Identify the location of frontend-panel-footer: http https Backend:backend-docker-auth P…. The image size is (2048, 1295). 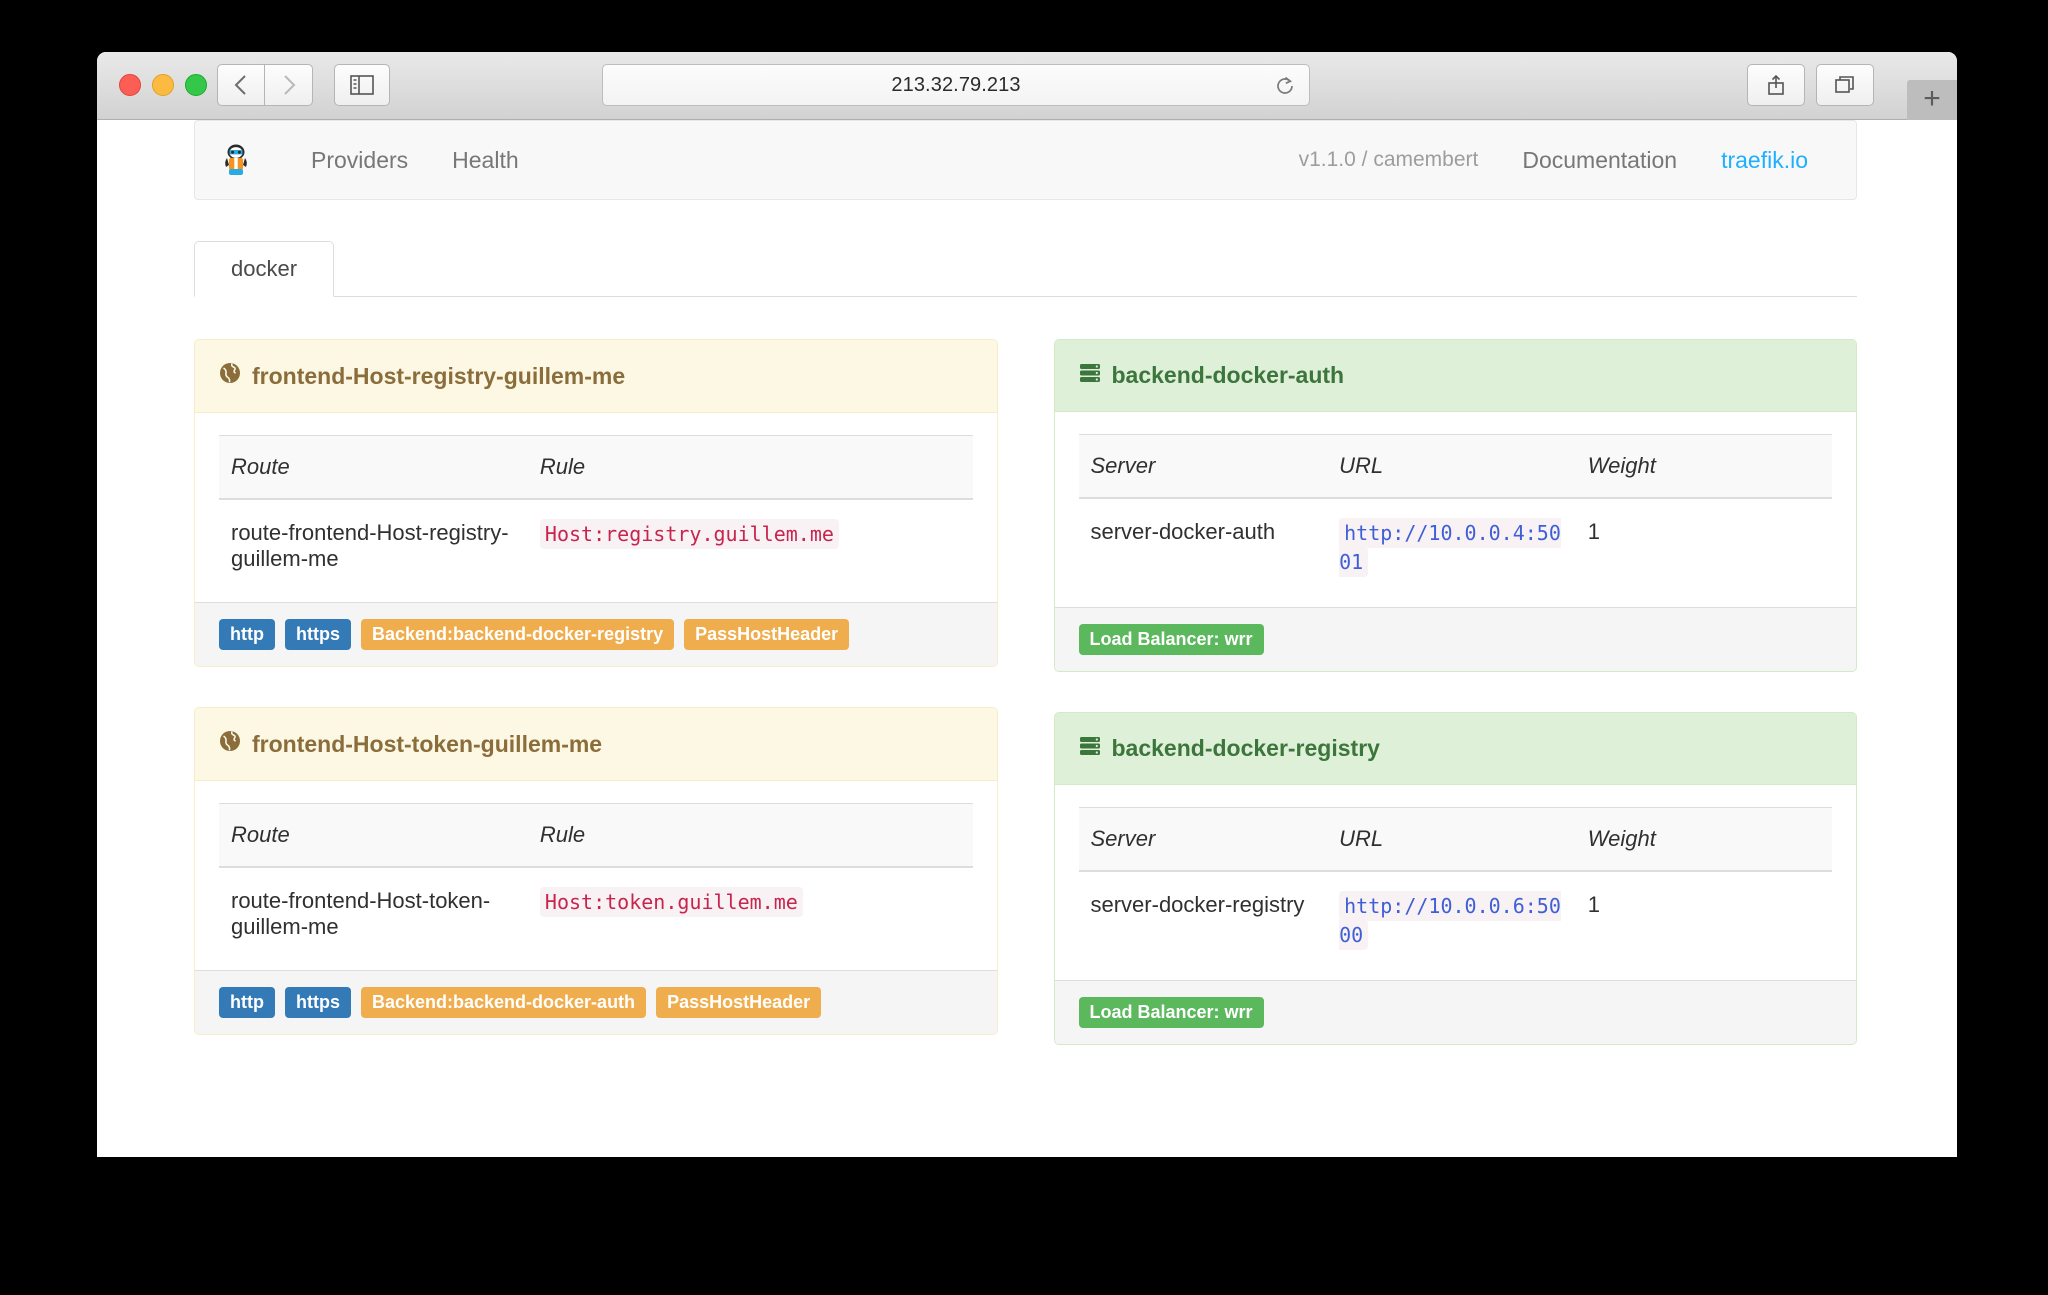
(596, 1002).